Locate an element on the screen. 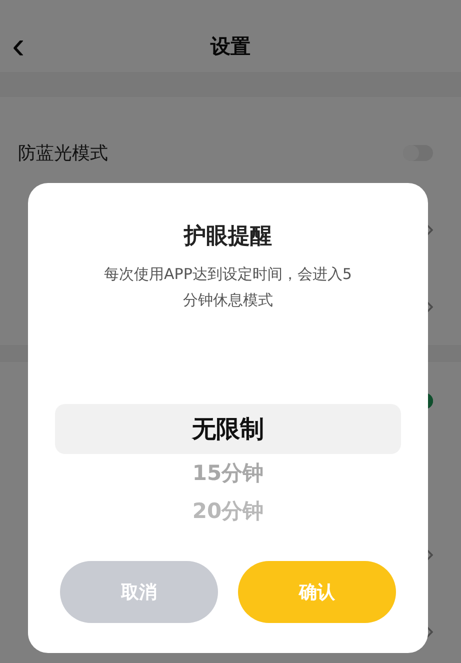  back-button: ‹ is located at coordinates (18, 46).